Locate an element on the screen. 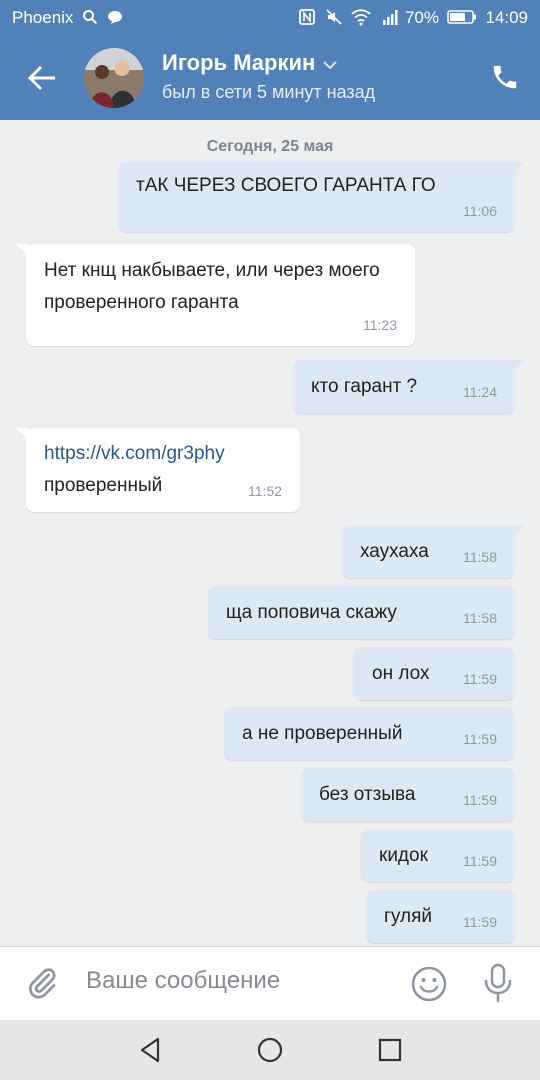 The image size is (540, 1080). message-text: хаухаха is located at coordinates (394, 551).